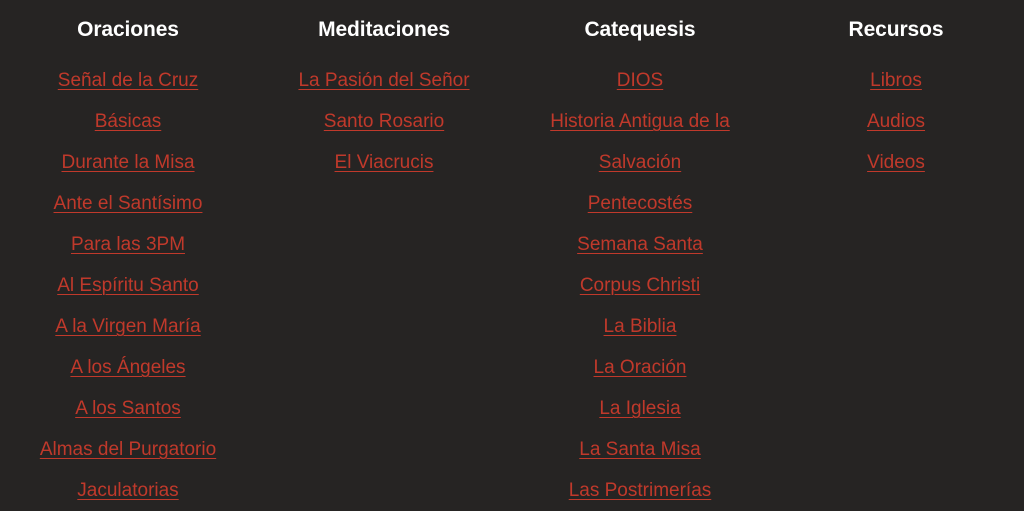 The height and width of the screenshot is (511, 1024). Describe the element at coordinates (896, 29) in the screenshot. I see `column-title-recursos: Recursos` at that location.